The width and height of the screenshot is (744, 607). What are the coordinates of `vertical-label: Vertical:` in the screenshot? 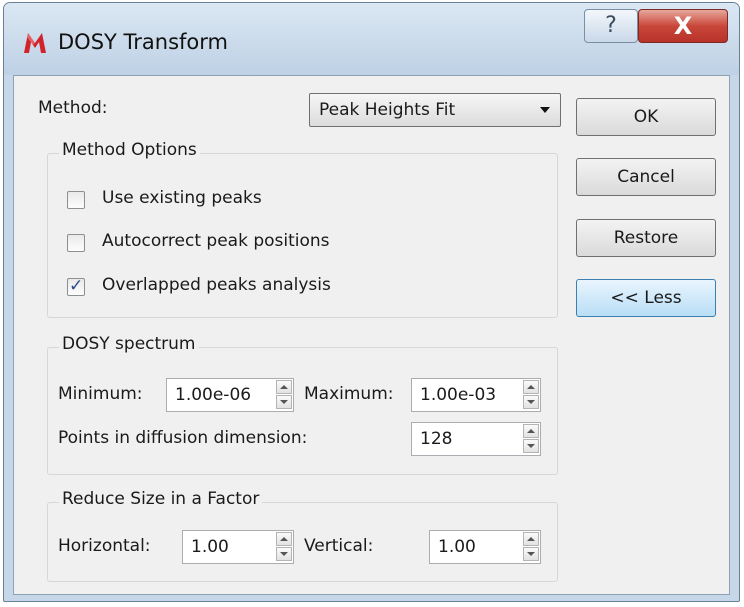 It's located at (339, 546).